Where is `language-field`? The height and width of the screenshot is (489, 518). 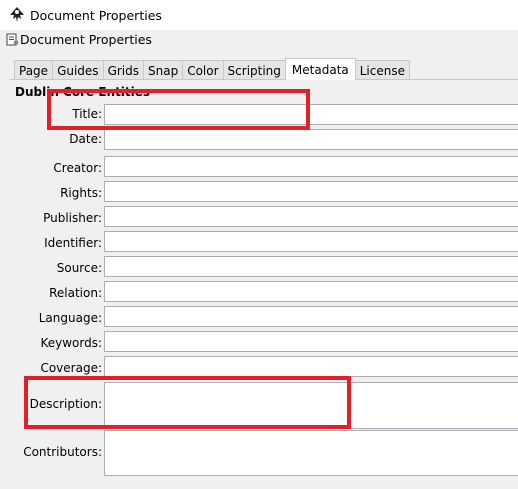
language-field is located at coordinates (311, 316).